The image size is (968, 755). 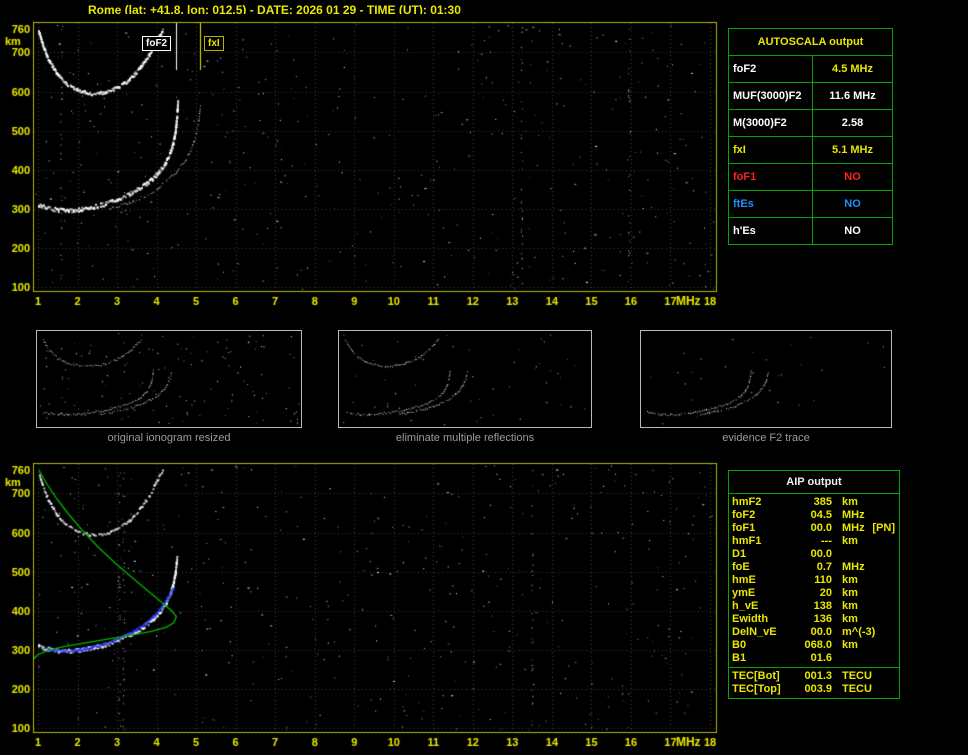 What do you see at coordinates (739, 658) in the screenshot?
I see `aip-param-name: B1` at bounding box center [739, 658].